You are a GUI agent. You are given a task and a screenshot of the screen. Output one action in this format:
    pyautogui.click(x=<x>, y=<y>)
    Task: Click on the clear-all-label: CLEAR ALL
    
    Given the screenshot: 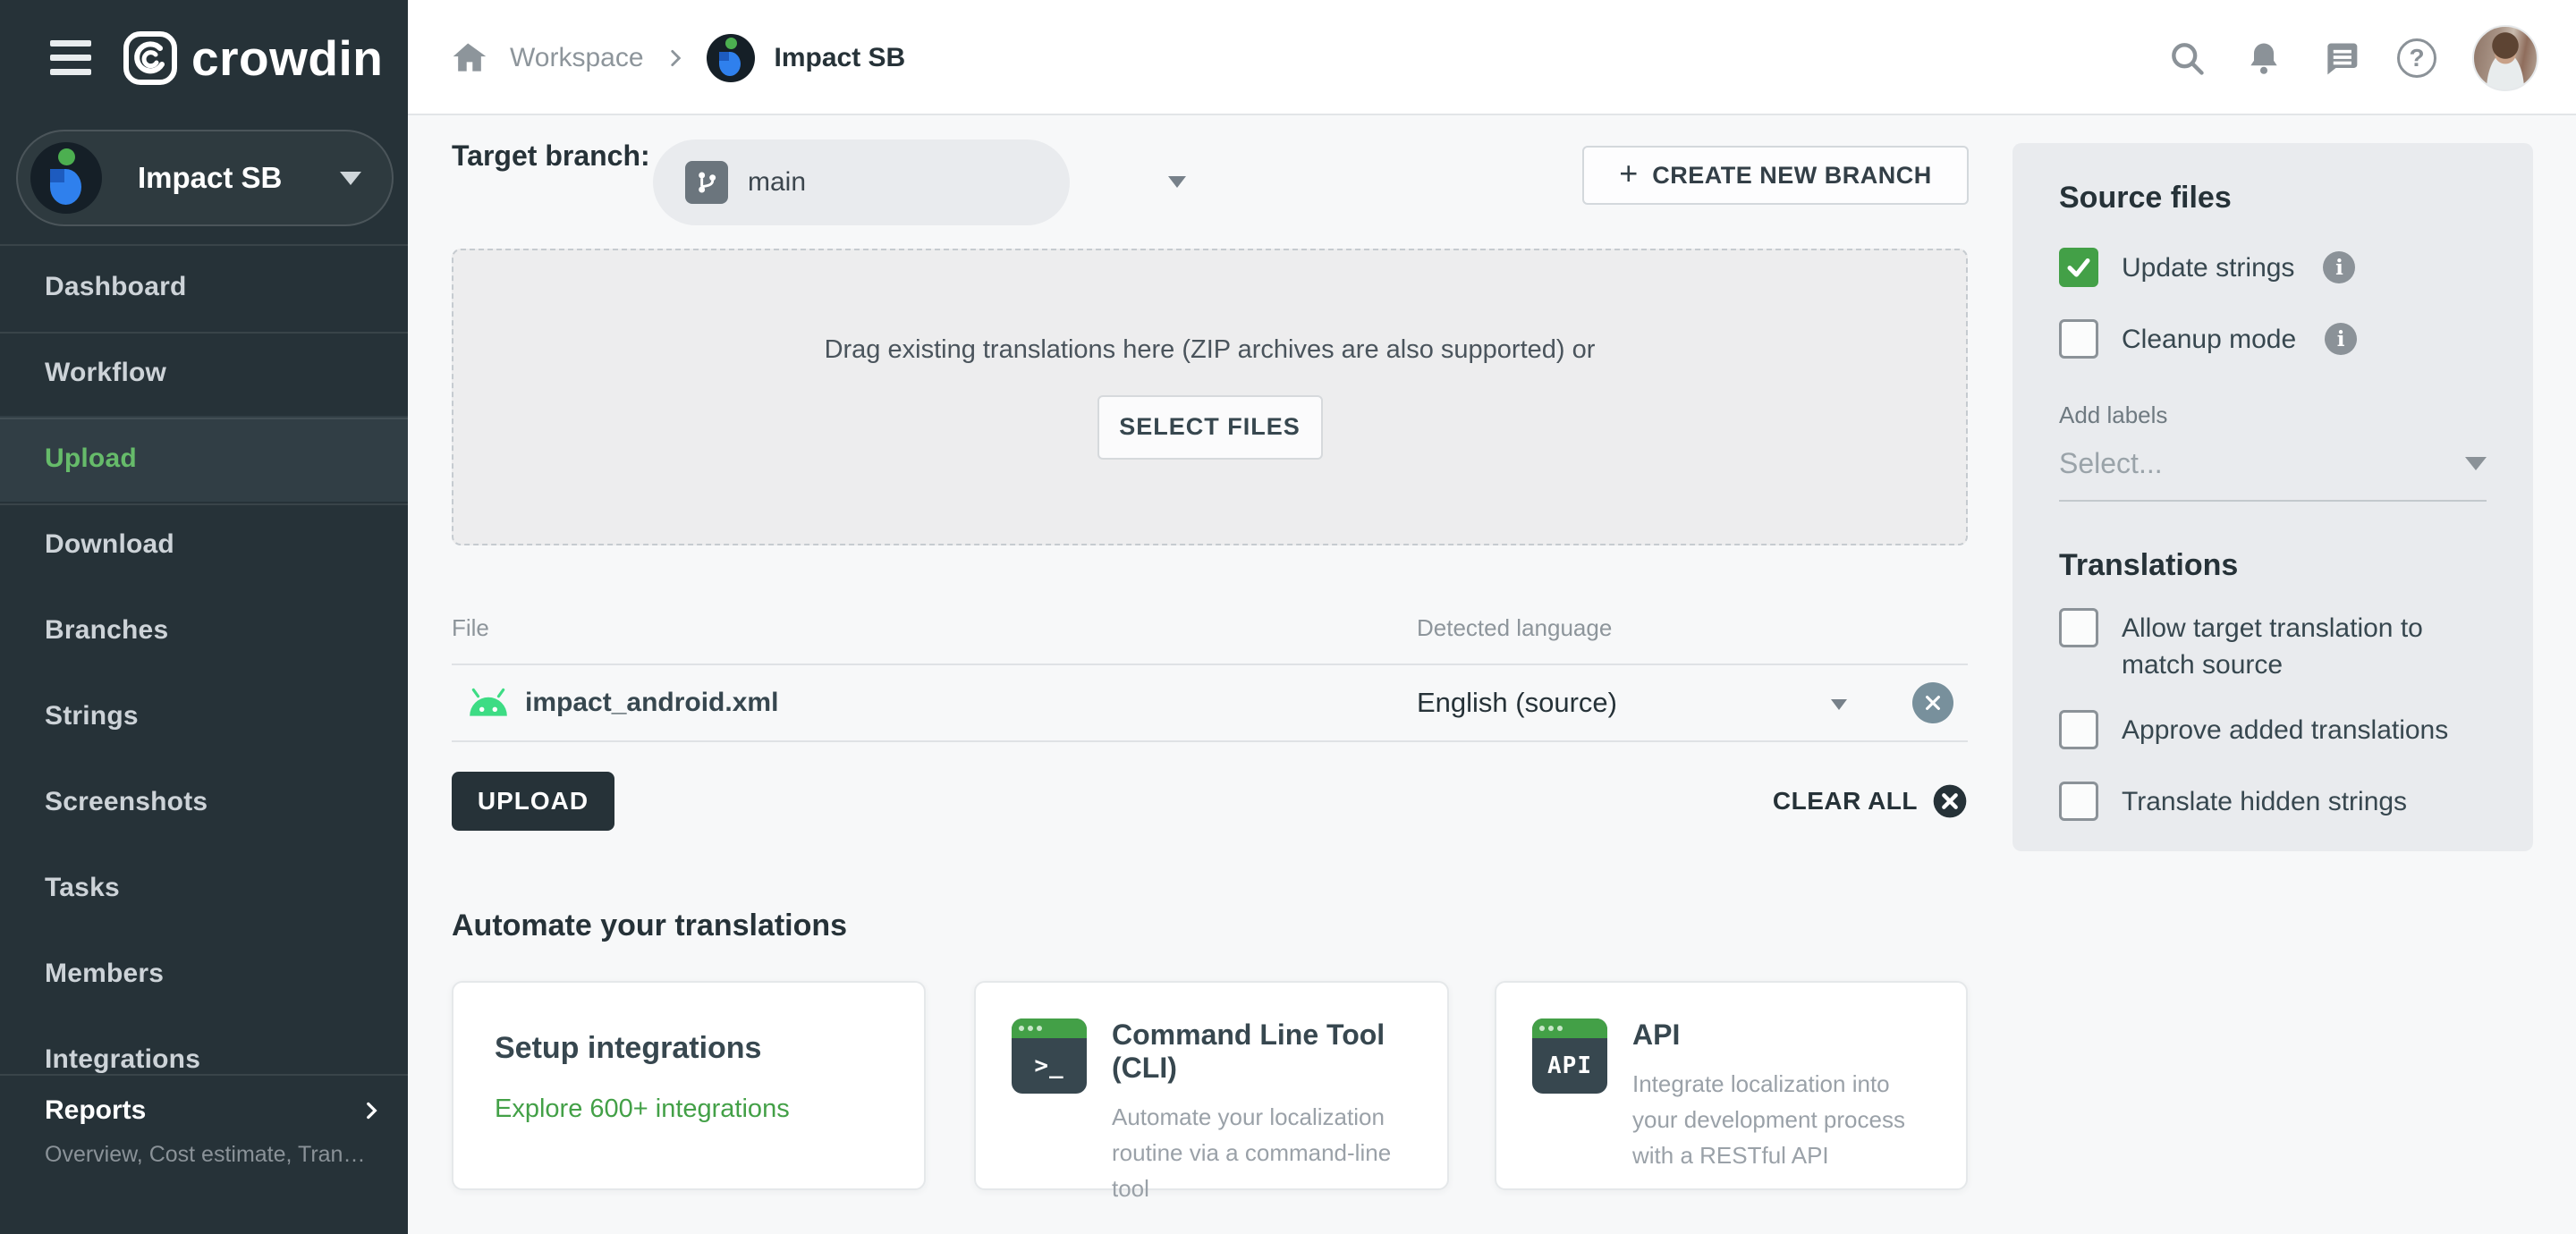 What is the action you would take?
    pyautogui.click(x=1845, y=801)
    